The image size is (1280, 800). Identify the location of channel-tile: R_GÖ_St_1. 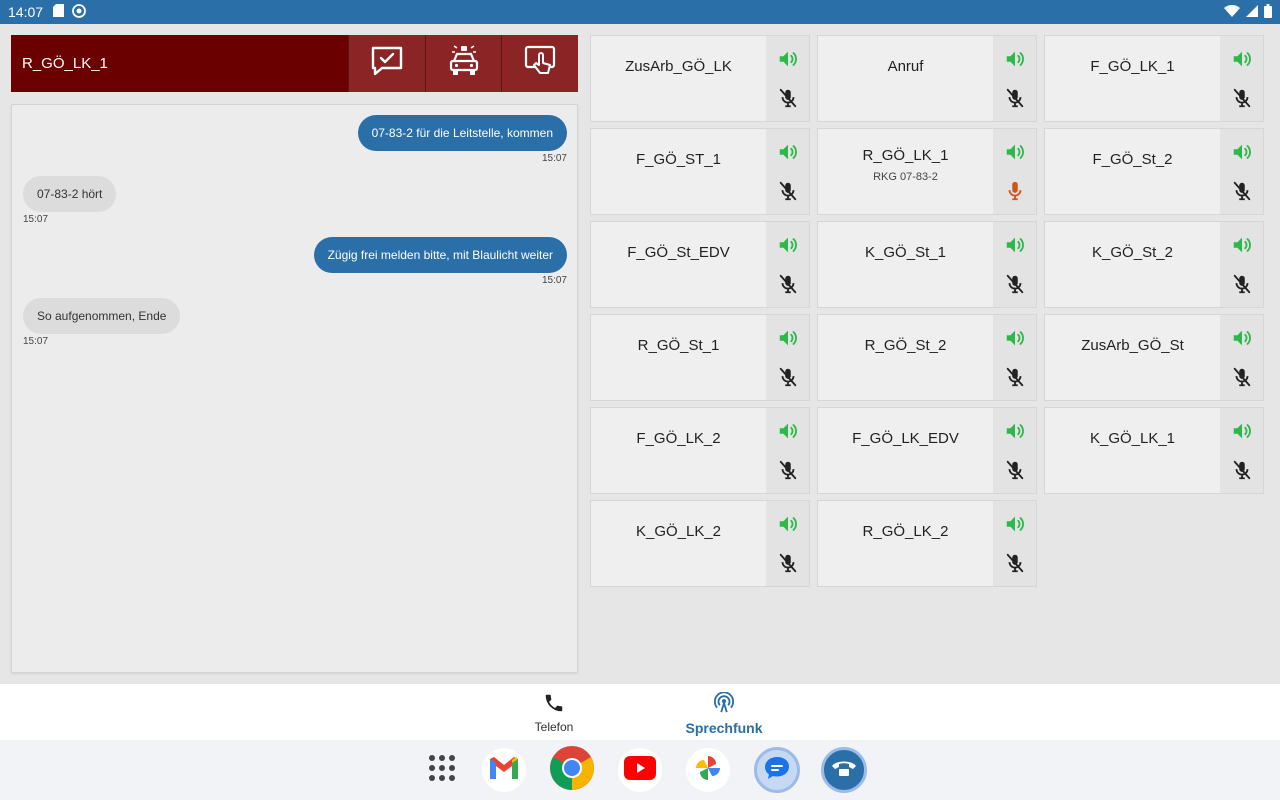
(700, 357).